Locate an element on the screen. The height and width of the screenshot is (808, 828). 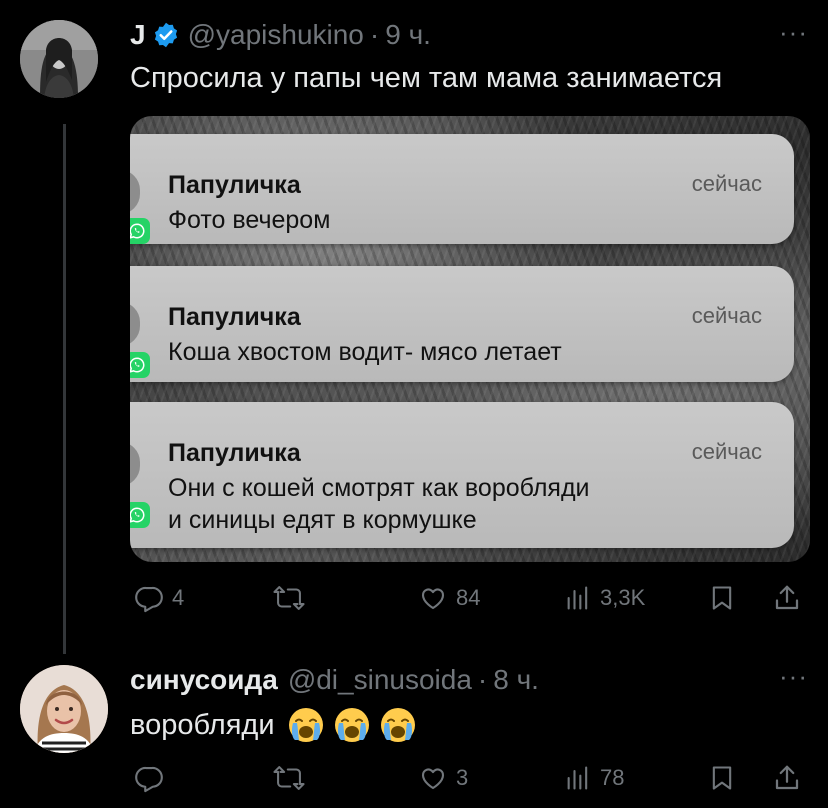
notification-message: Коша хвостом водит- мясо летает is located at coordinates (365, 352).